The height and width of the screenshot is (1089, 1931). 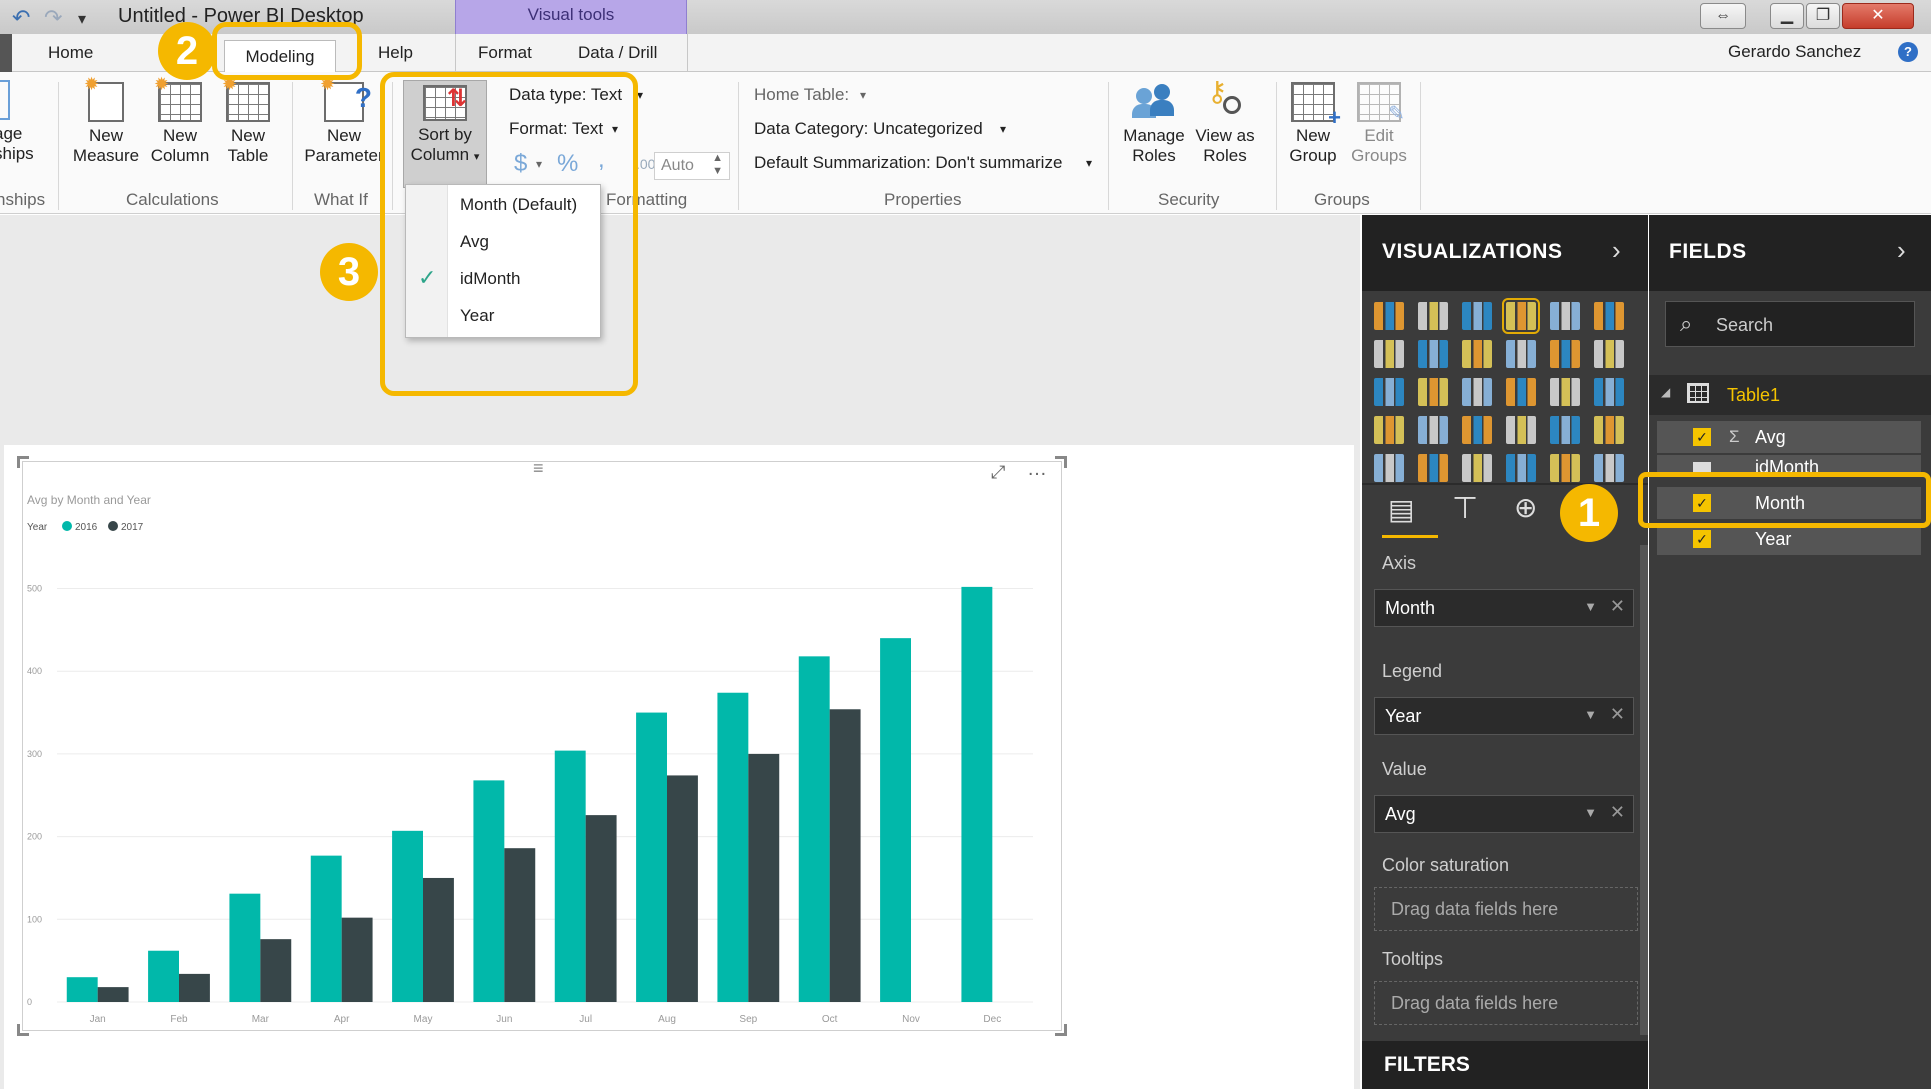 What do you see at coordinates (1644, 790) in the screenshot?
I see `pane-scrollbar` at bounding box center [1644, 790].